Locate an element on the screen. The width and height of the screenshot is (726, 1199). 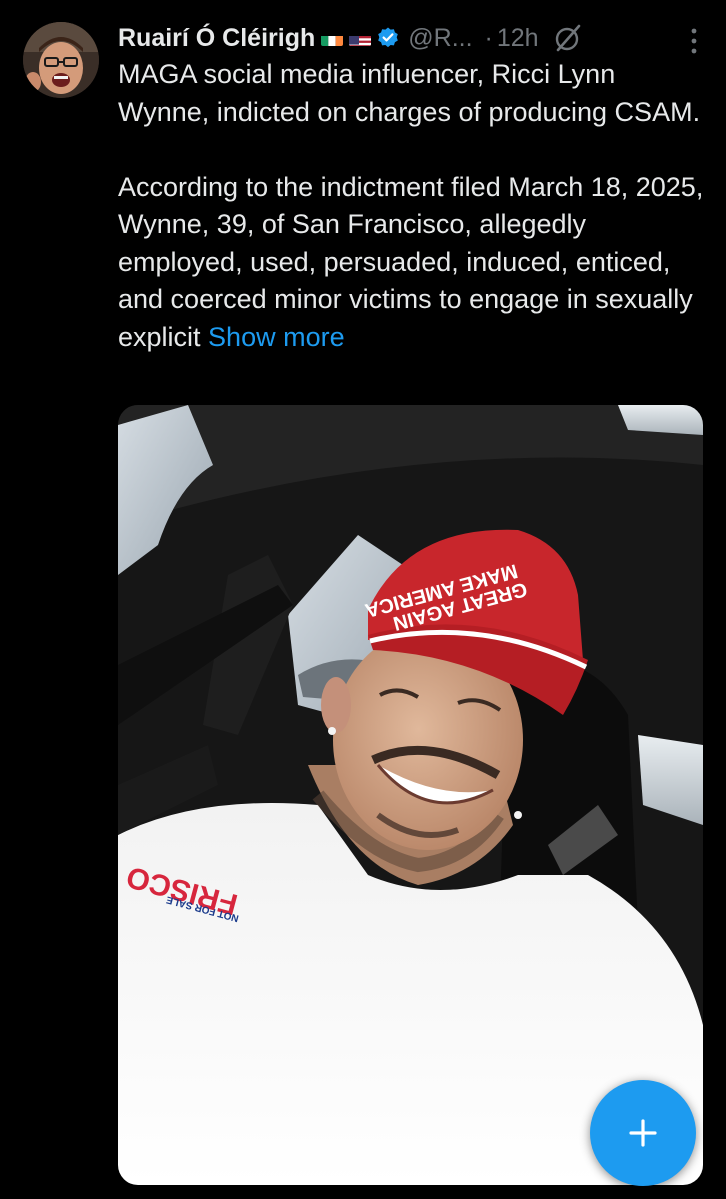
plus-icon is located at coordinates (643, 1133).